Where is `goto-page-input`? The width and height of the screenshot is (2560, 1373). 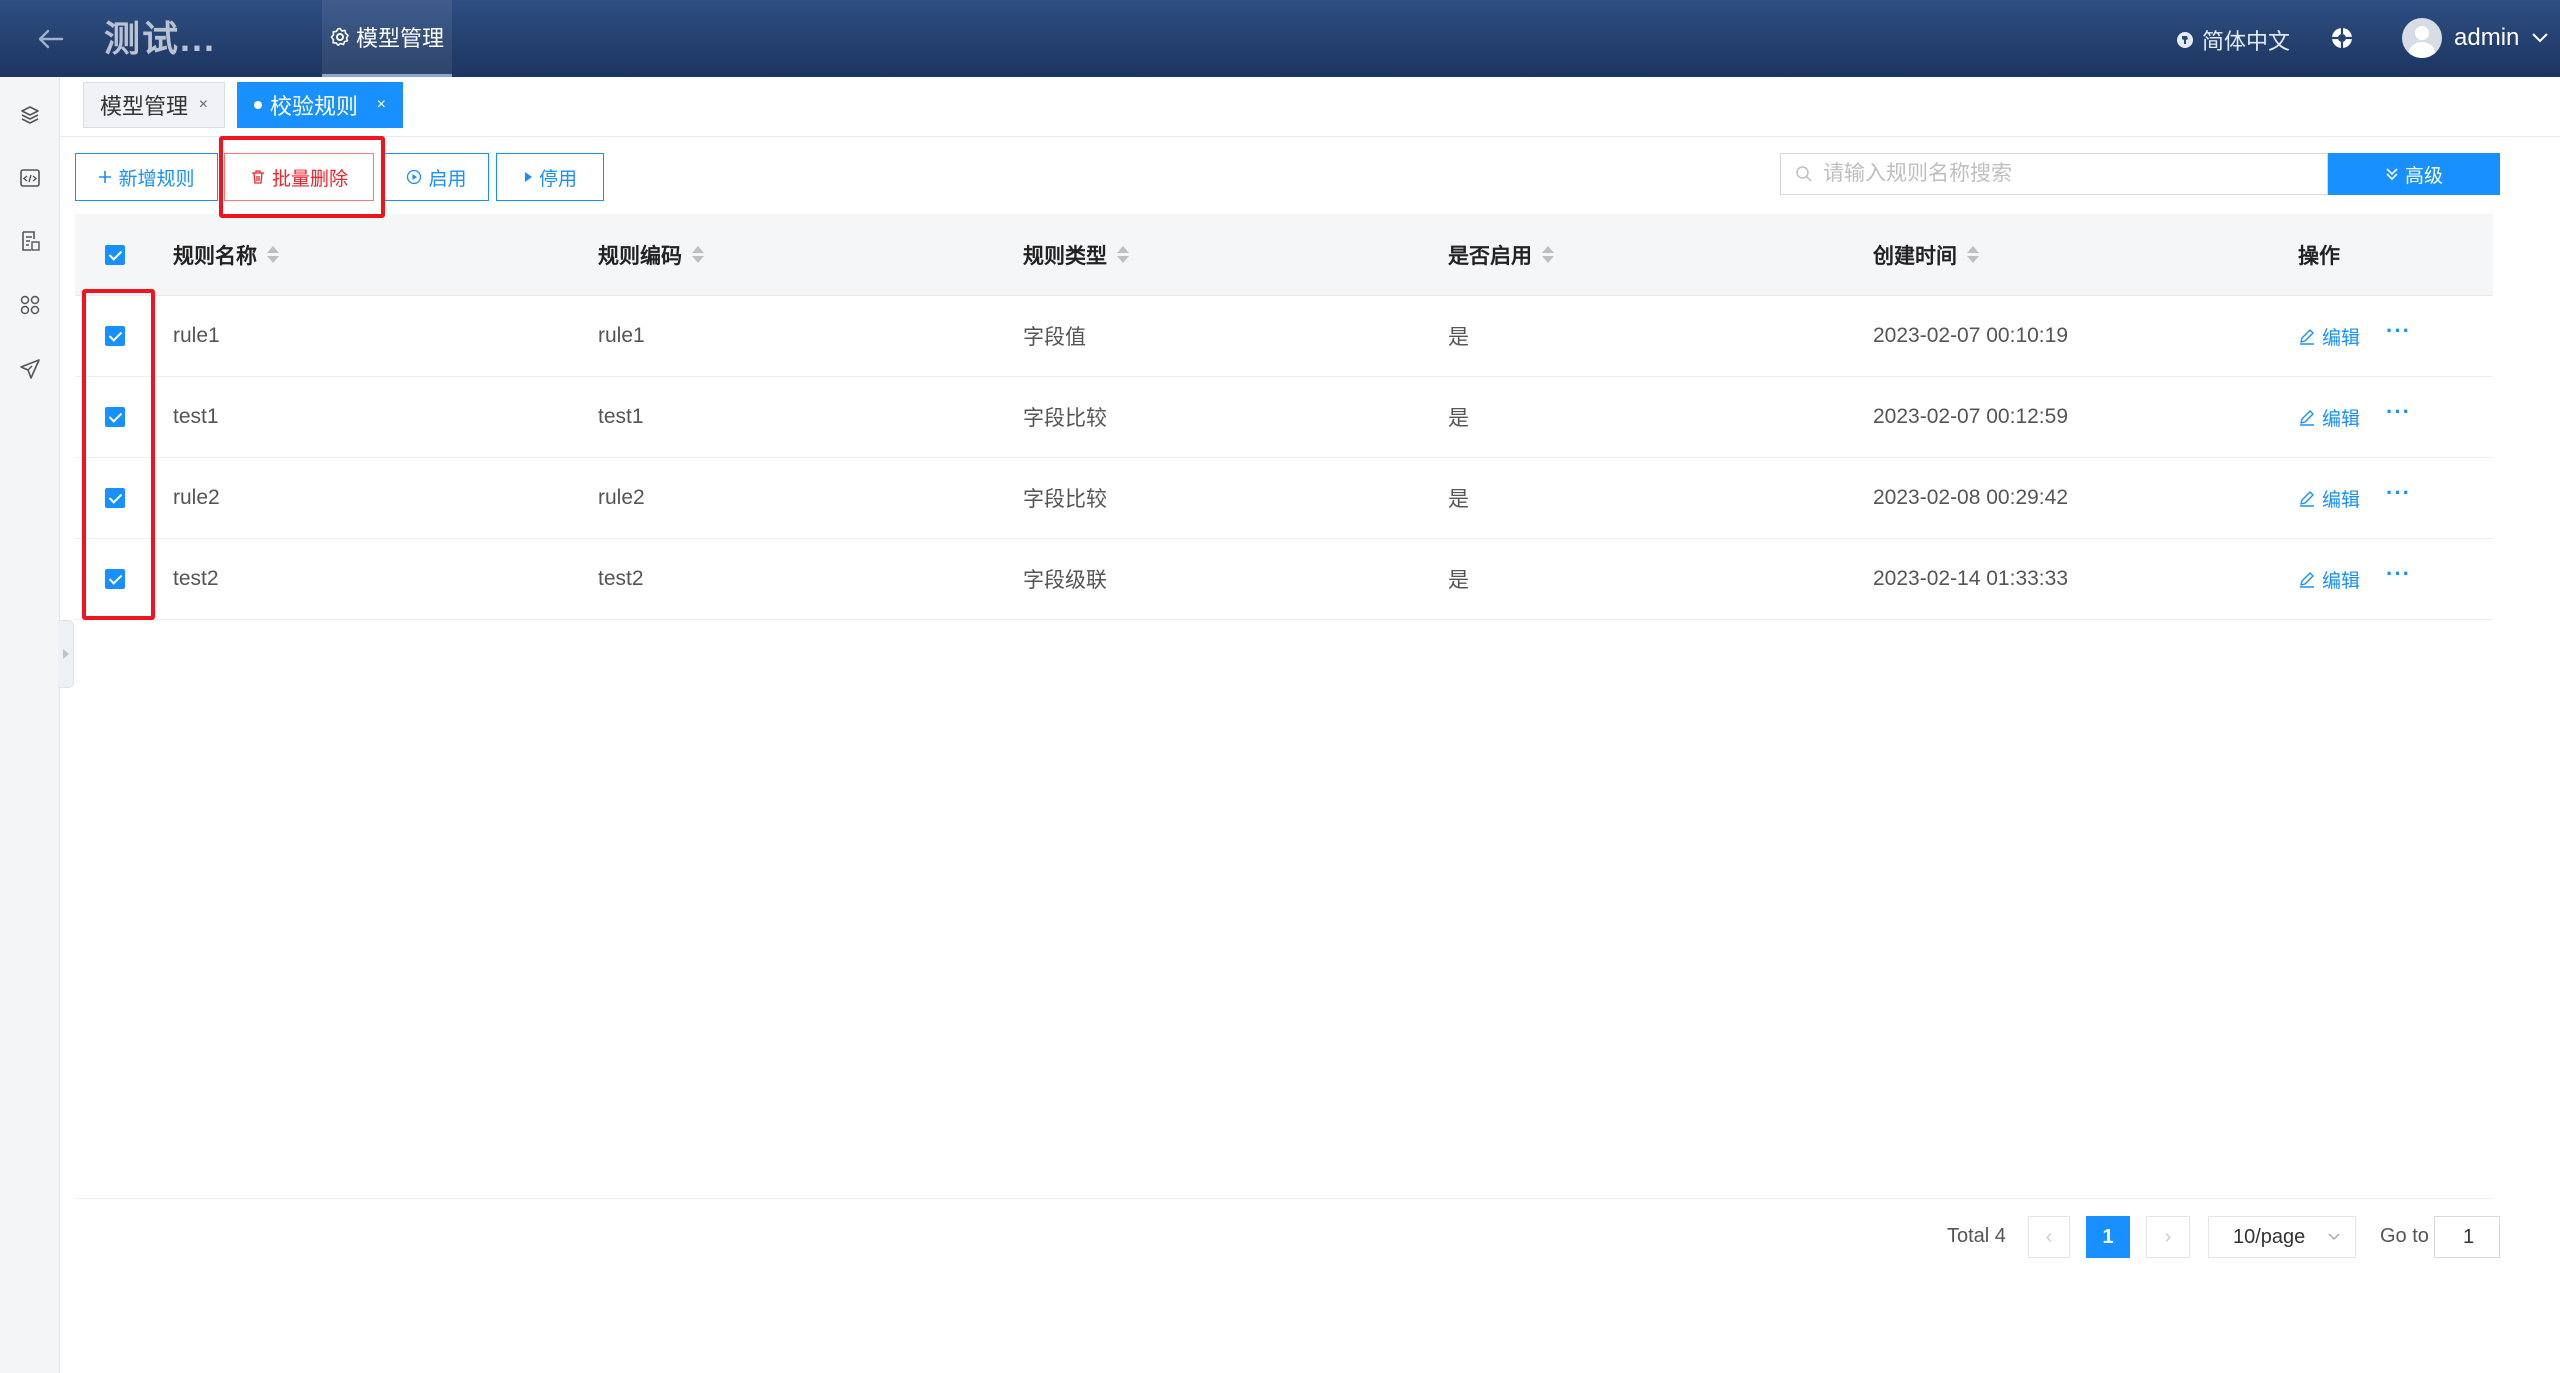 goto-page-input is located at coordinates (2467, 1237).